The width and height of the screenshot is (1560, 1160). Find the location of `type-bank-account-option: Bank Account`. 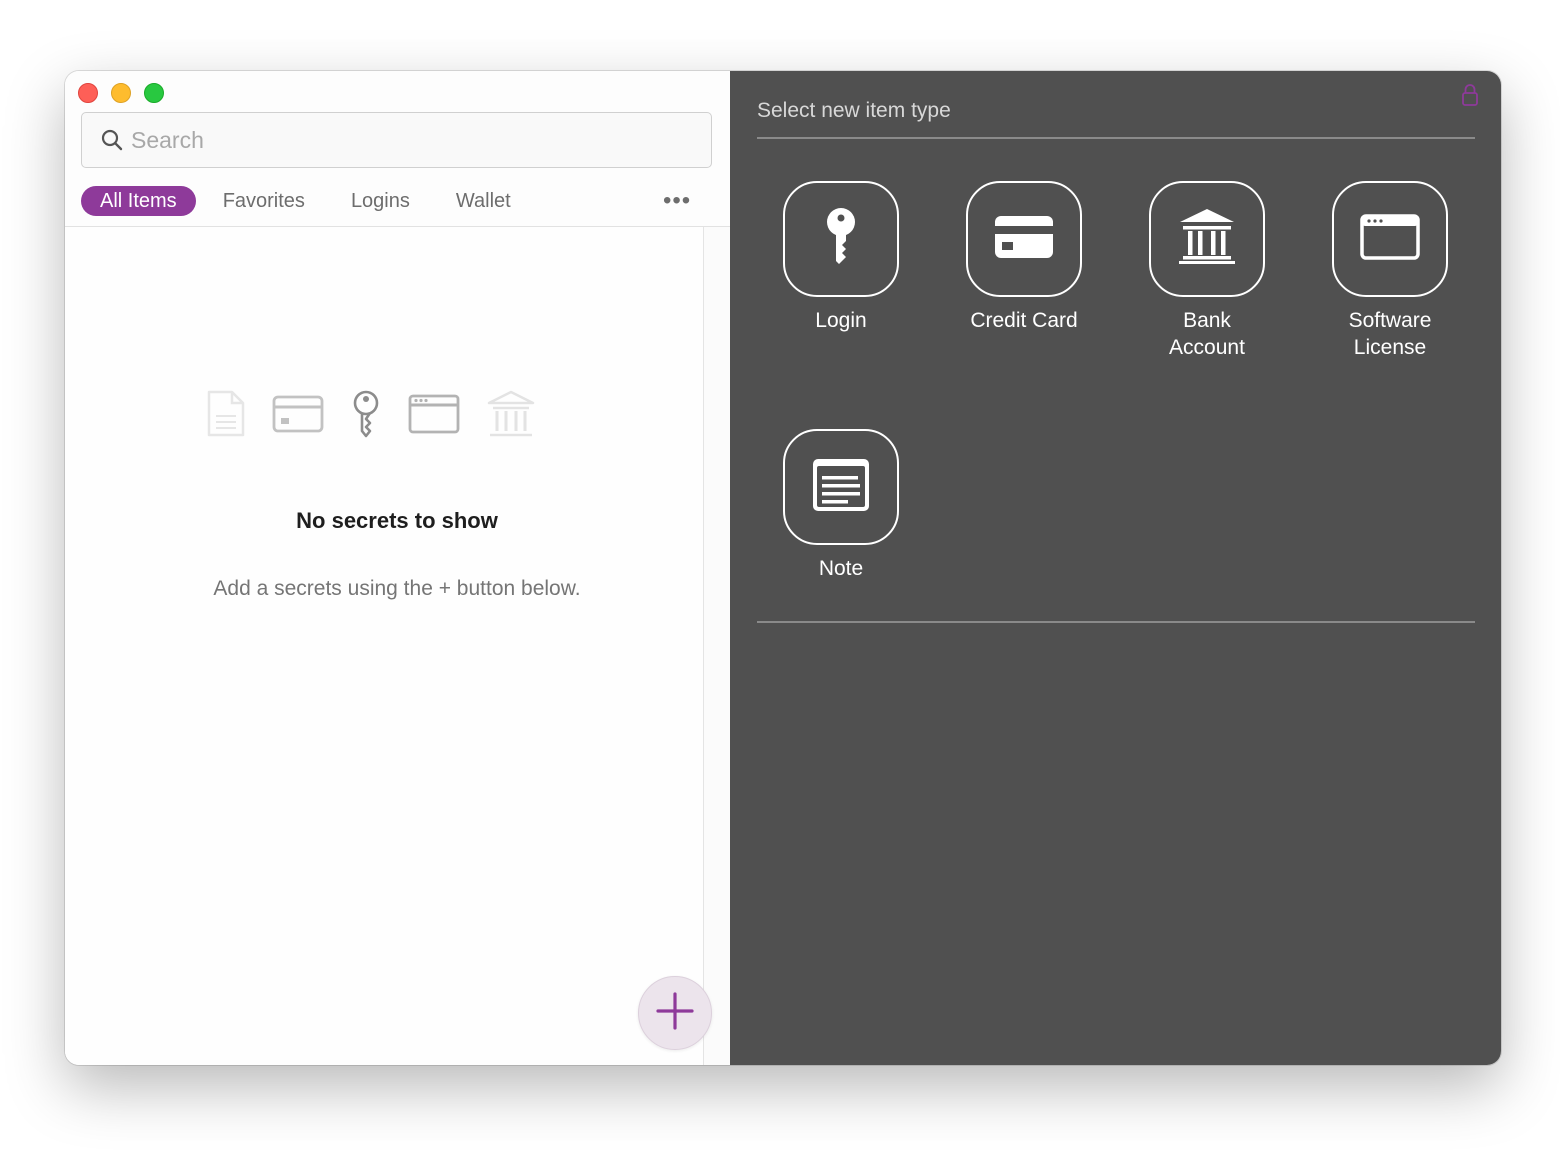

type-bank-account-option: Bank Account is located at coordinates (1207, 271).